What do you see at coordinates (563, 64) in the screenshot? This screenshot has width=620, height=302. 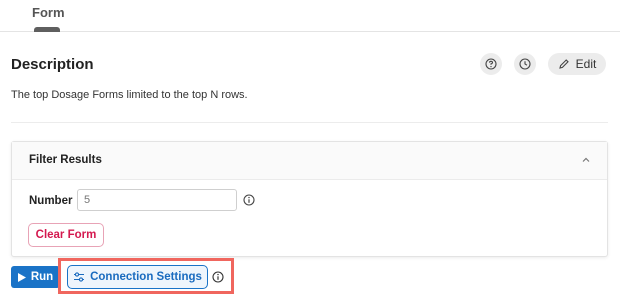 I see `pencil-icon` at bounding box center [563, 64].